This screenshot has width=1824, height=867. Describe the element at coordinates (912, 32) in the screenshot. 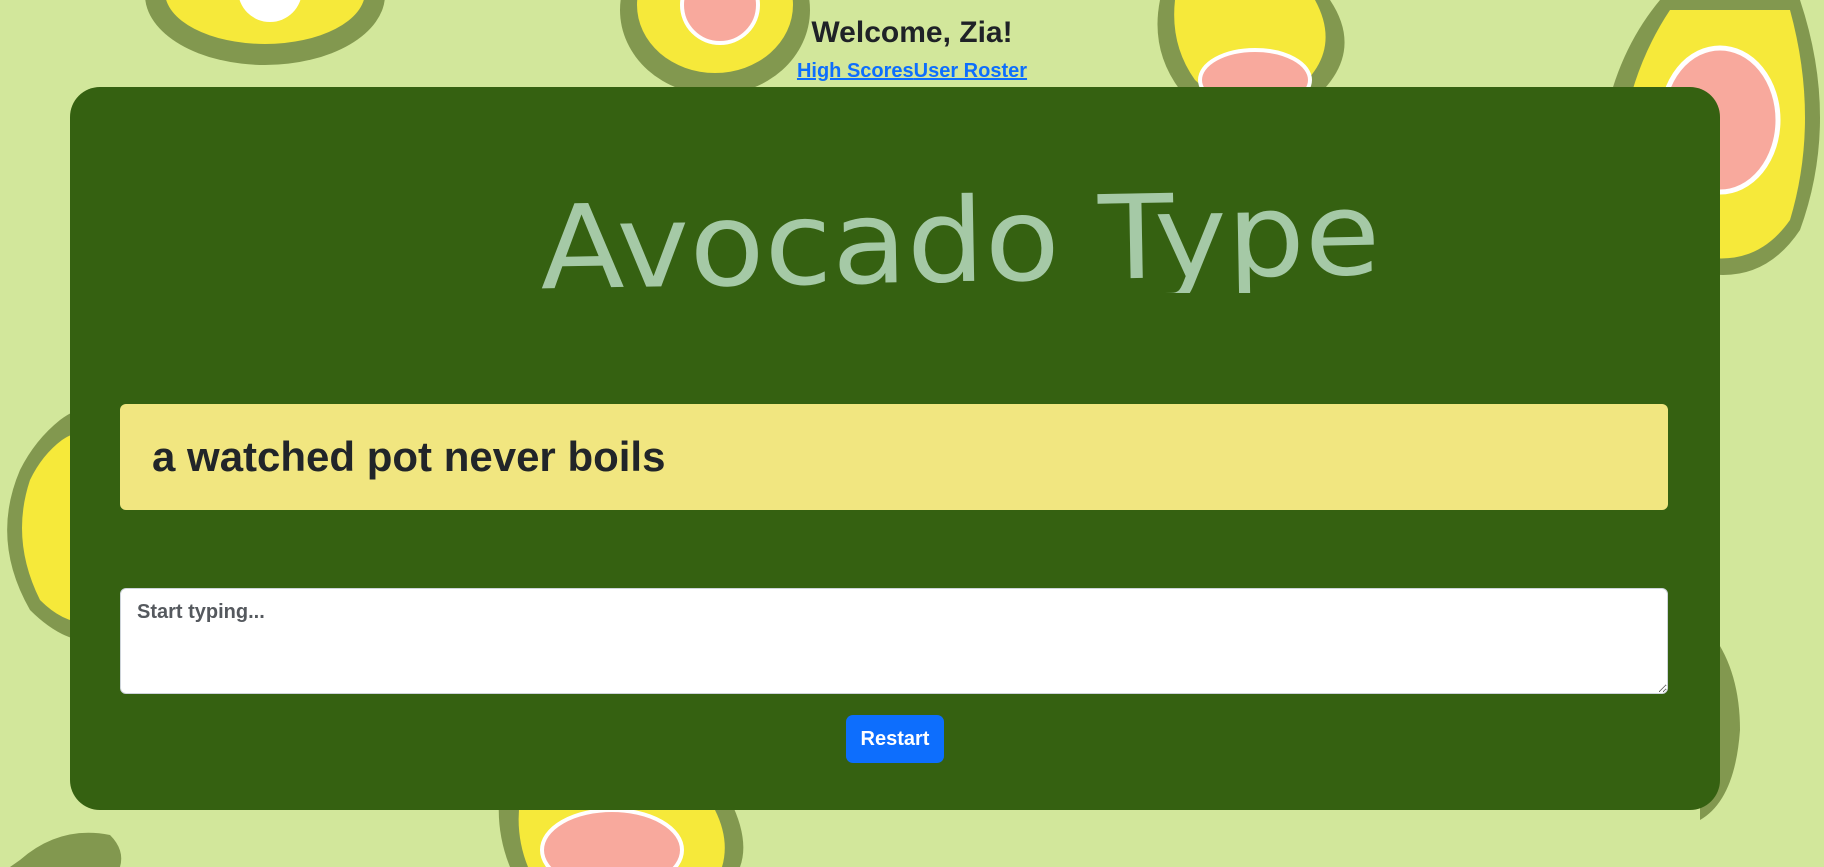

I see `welcome-message: Welcome, Zia!` at that location.